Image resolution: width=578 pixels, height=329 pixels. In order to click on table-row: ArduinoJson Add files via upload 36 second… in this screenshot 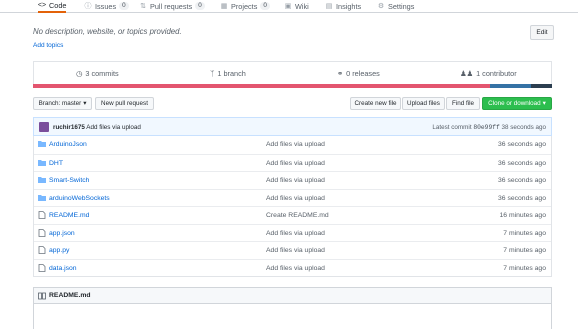, I will do `click(292, 145)`.